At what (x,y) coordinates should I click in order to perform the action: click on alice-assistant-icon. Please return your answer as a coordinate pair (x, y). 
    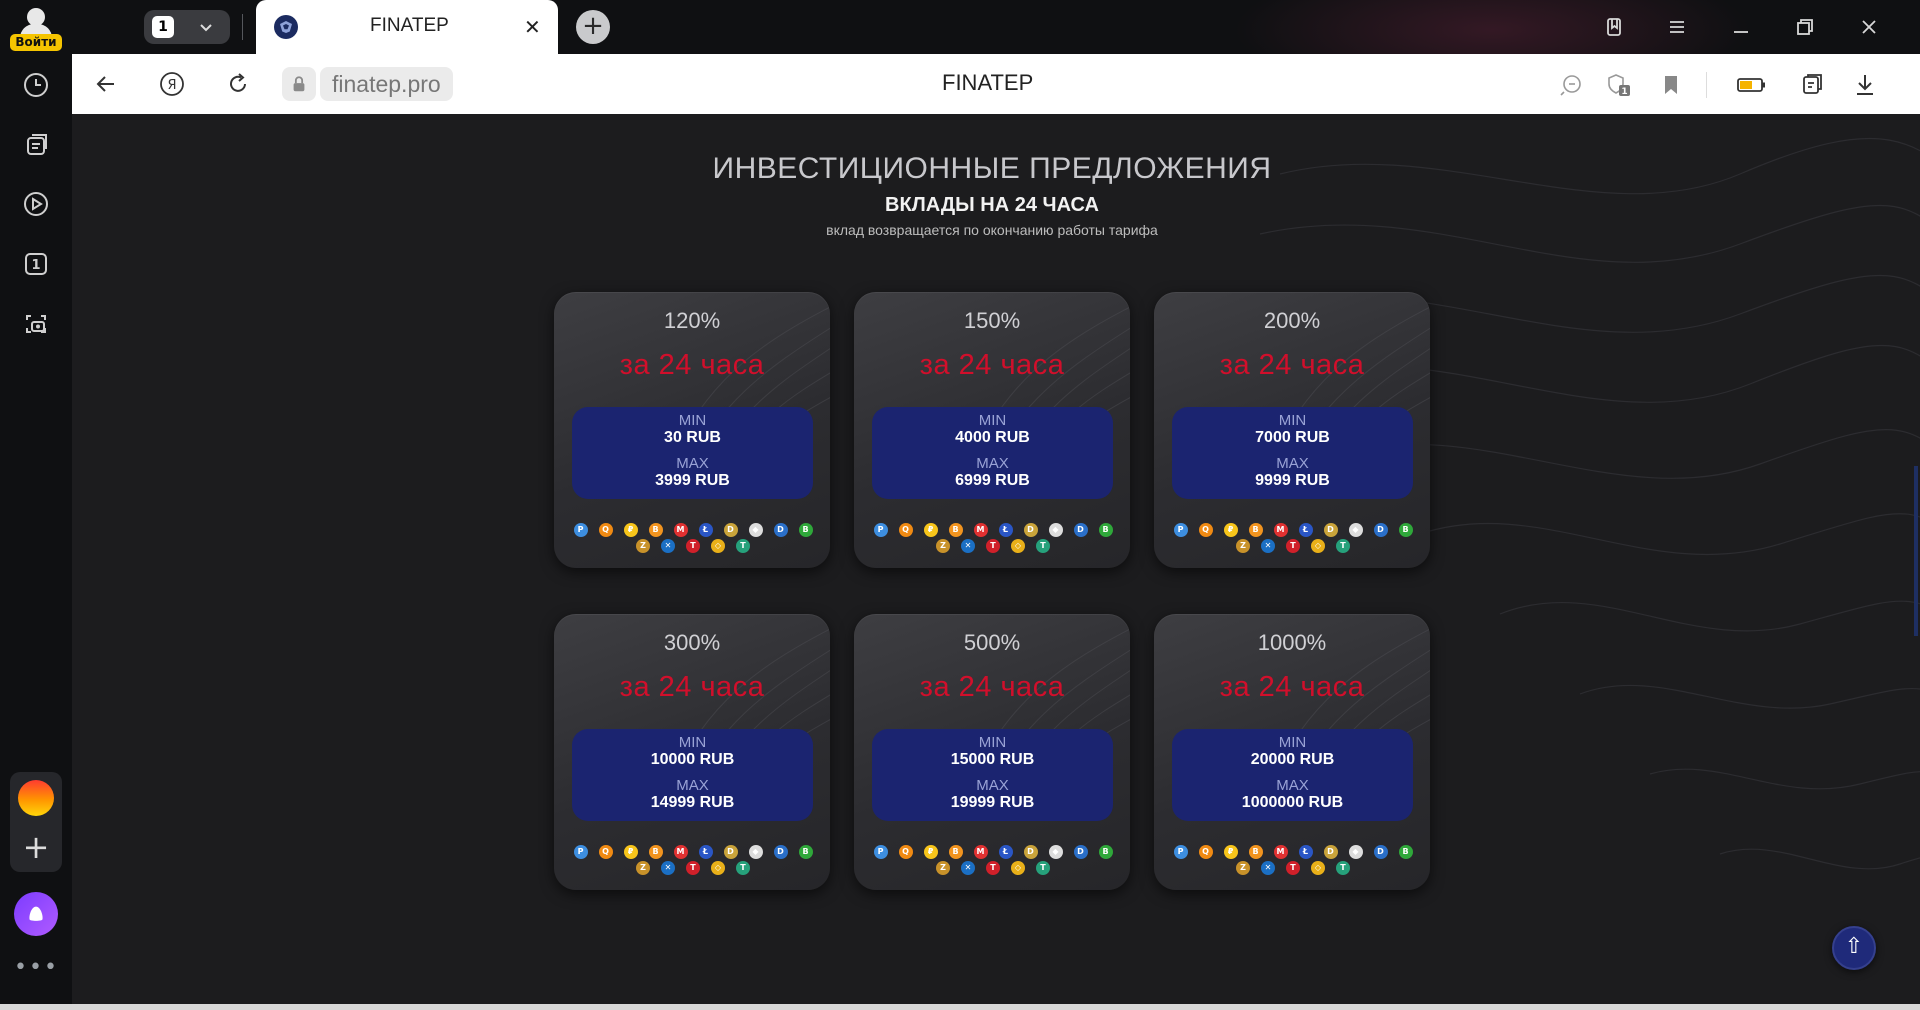
    Looking at the image, I should click on (36, 914).